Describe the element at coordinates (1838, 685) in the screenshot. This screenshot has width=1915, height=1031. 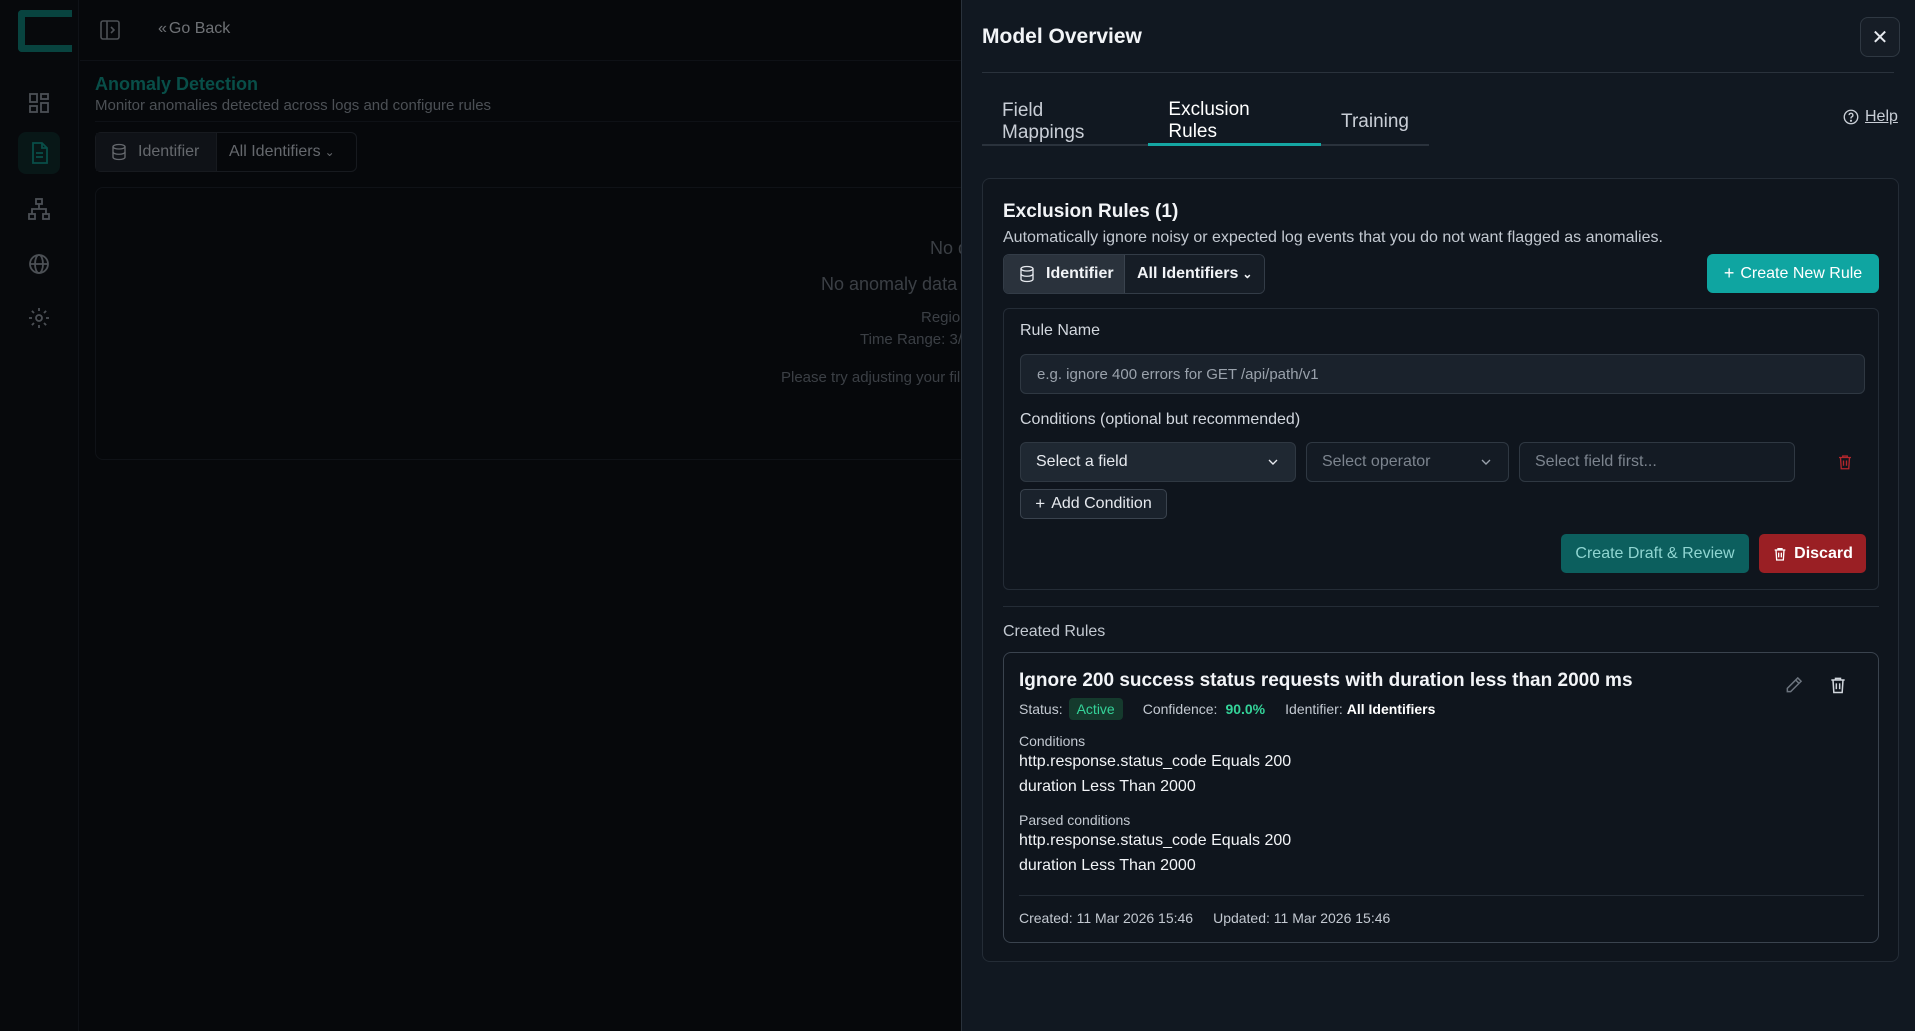
I see `delete-rule-icon` at that location.